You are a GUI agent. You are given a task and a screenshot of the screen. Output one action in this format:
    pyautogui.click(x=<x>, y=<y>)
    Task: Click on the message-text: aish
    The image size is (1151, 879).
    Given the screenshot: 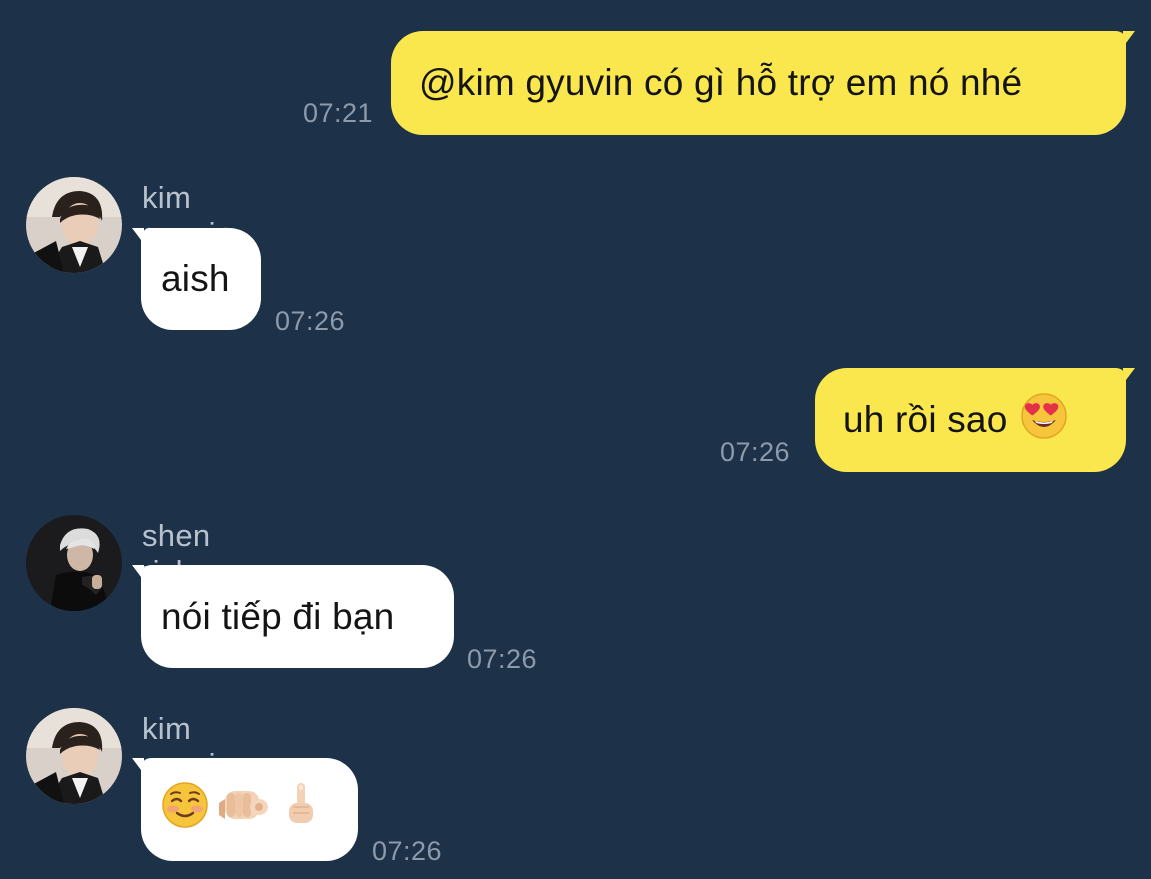 What is the action you would take?
    pyautogui.click(x=195, y=278)
    